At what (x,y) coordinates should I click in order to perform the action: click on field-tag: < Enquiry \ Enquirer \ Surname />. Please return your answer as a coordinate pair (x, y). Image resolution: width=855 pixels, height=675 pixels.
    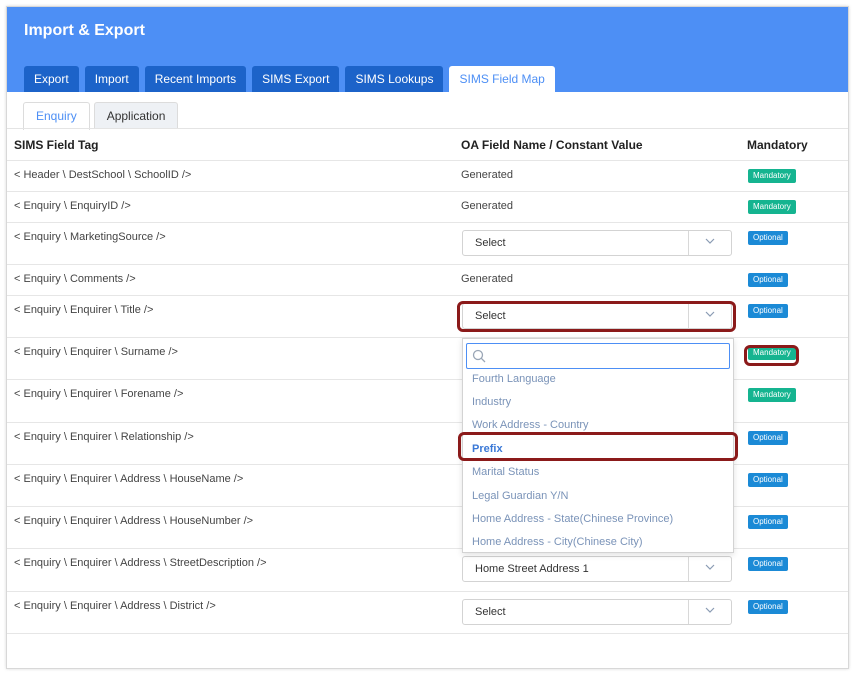
    Looking at the image, I should click on (96, 352).